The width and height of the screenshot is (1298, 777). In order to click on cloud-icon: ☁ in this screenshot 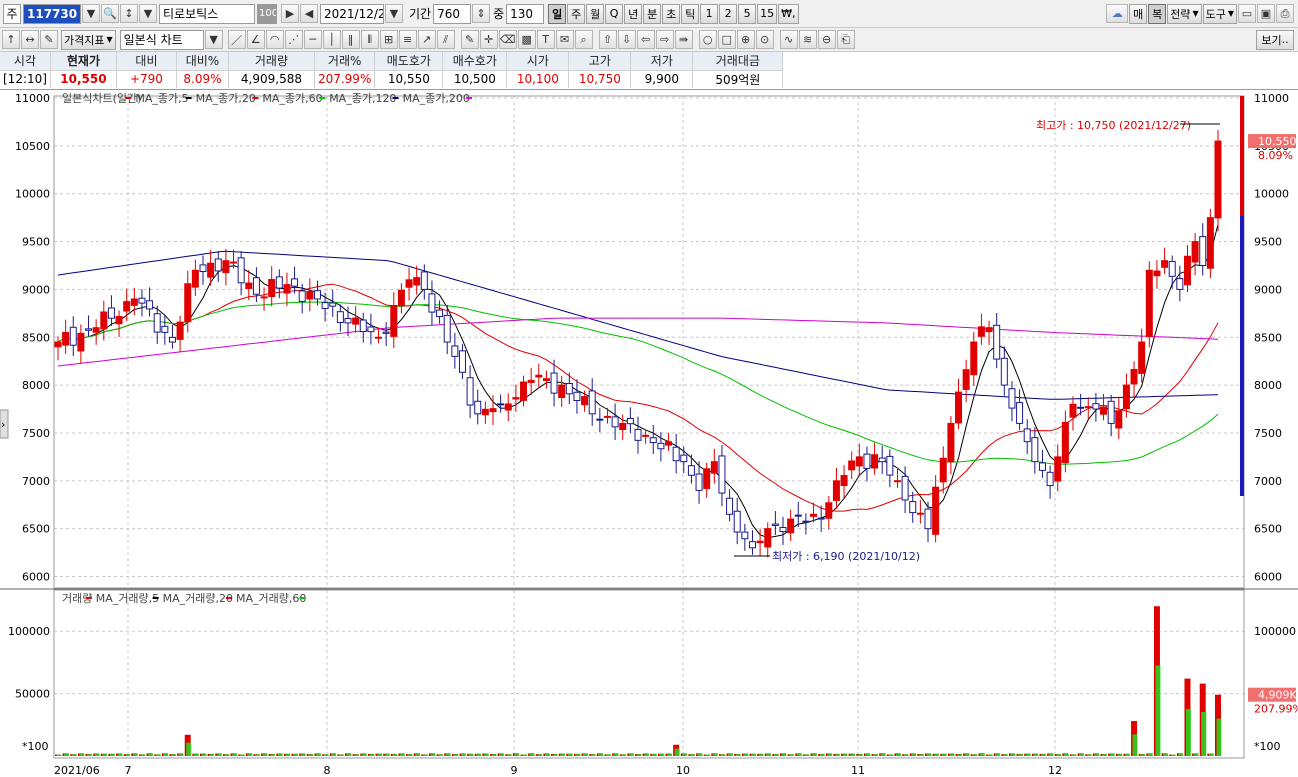, I will do `click(1117, 13)`.